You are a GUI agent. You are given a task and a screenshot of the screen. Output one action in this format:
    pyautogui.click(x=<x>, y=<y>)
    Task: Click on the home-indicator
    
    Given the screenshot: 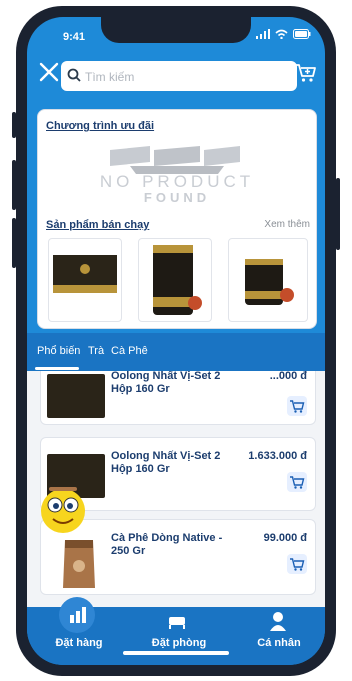 What is the action you would take?
    pyautogui.click(x=176, y=653)
    